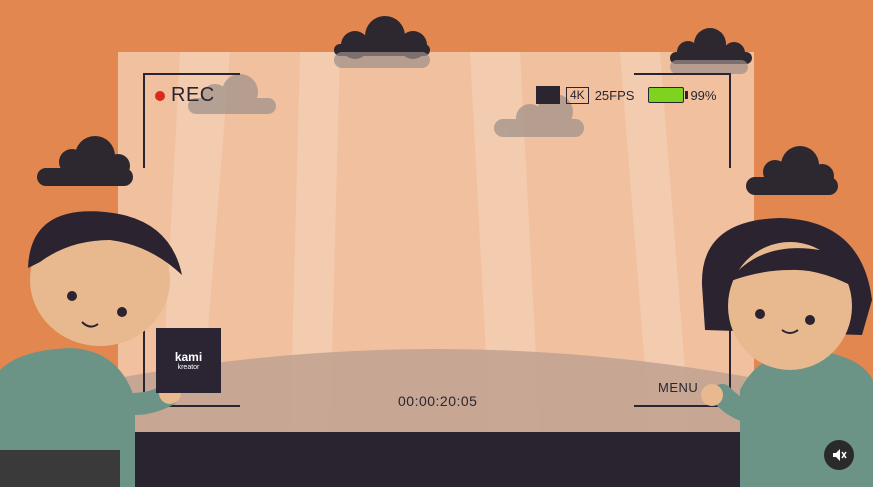 This screenshot has width=873, height=487. Describe the element at coordinates (548, 95) in the screenshot. I see `sensor-icon` at that location.